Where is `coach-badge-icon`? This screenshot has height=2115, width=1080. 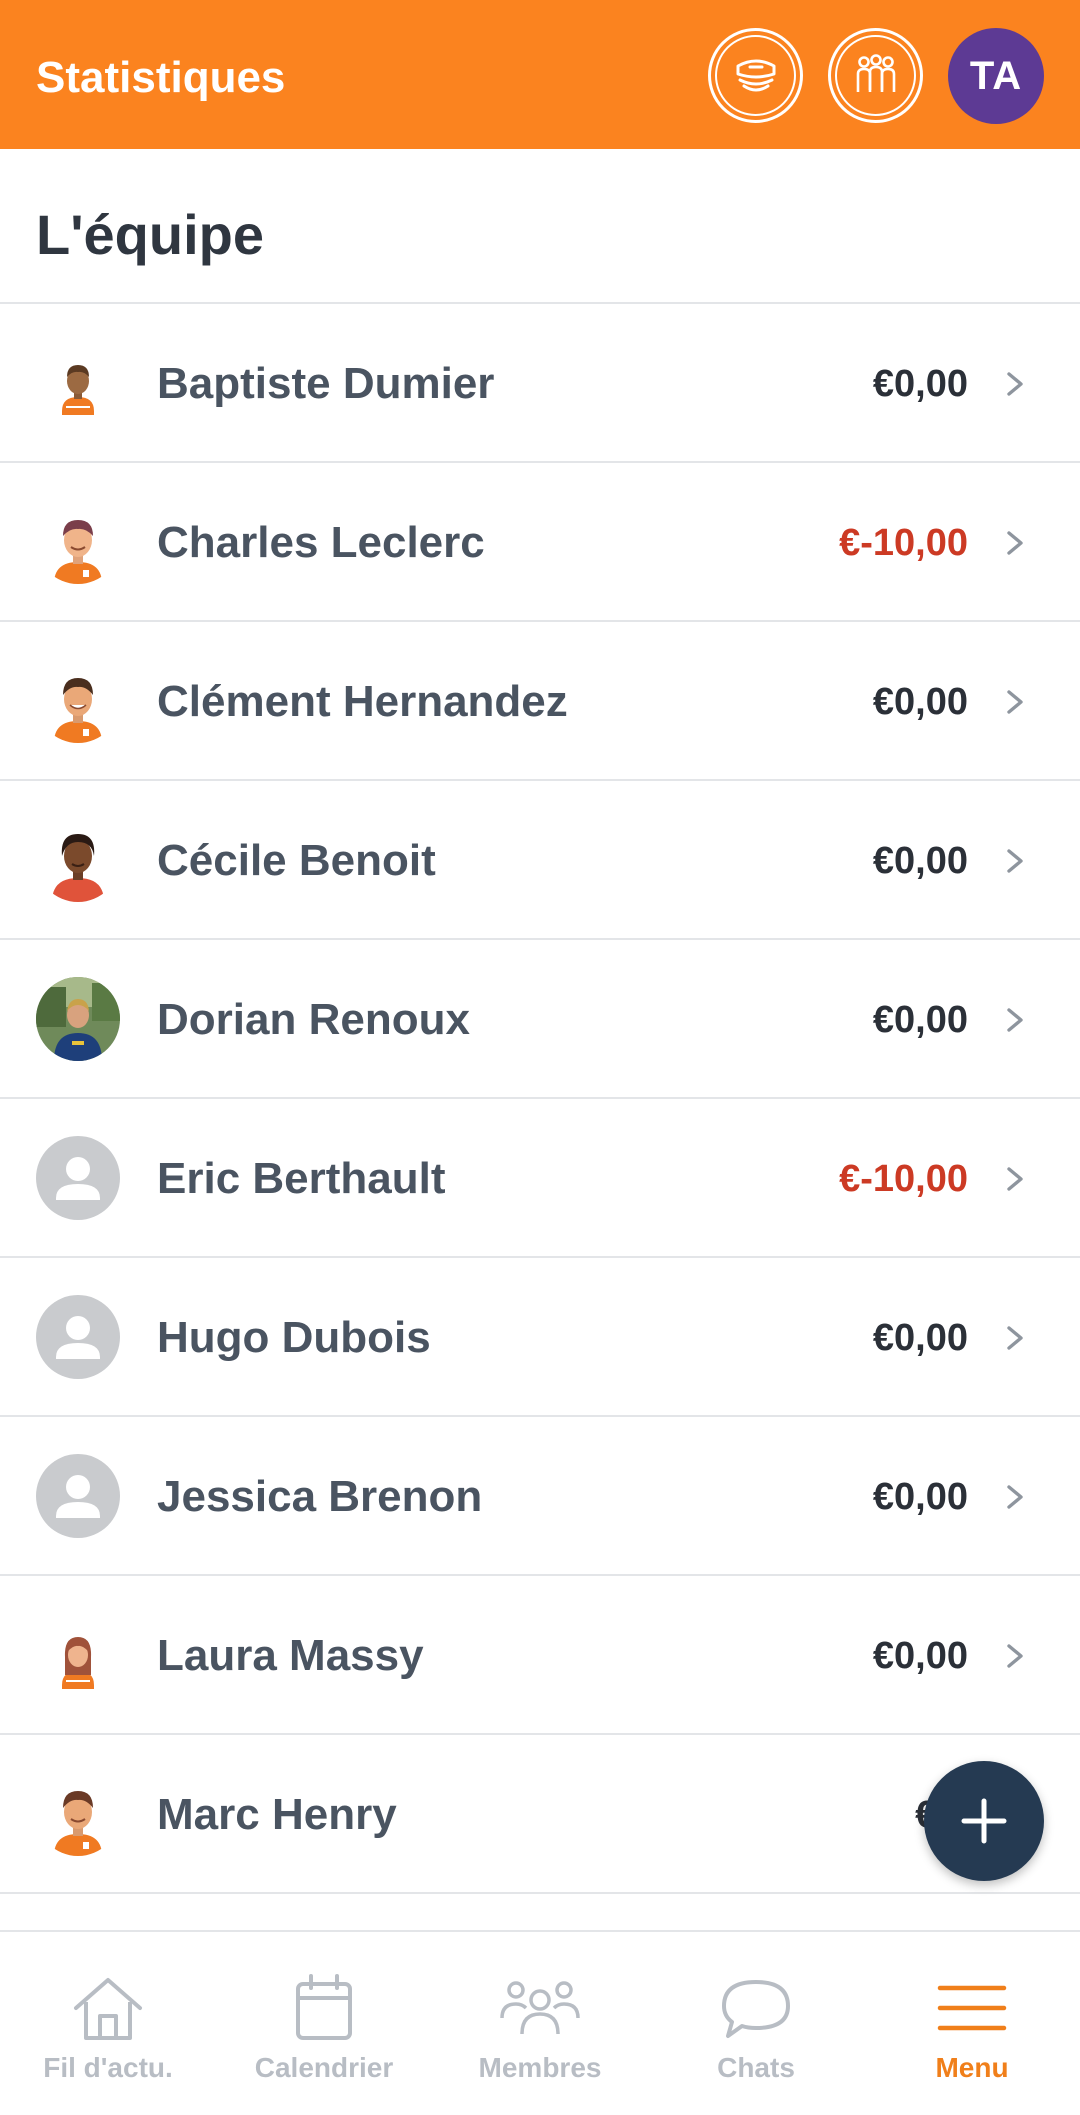 coach-badge-icon is located at coordinates (755, 75).